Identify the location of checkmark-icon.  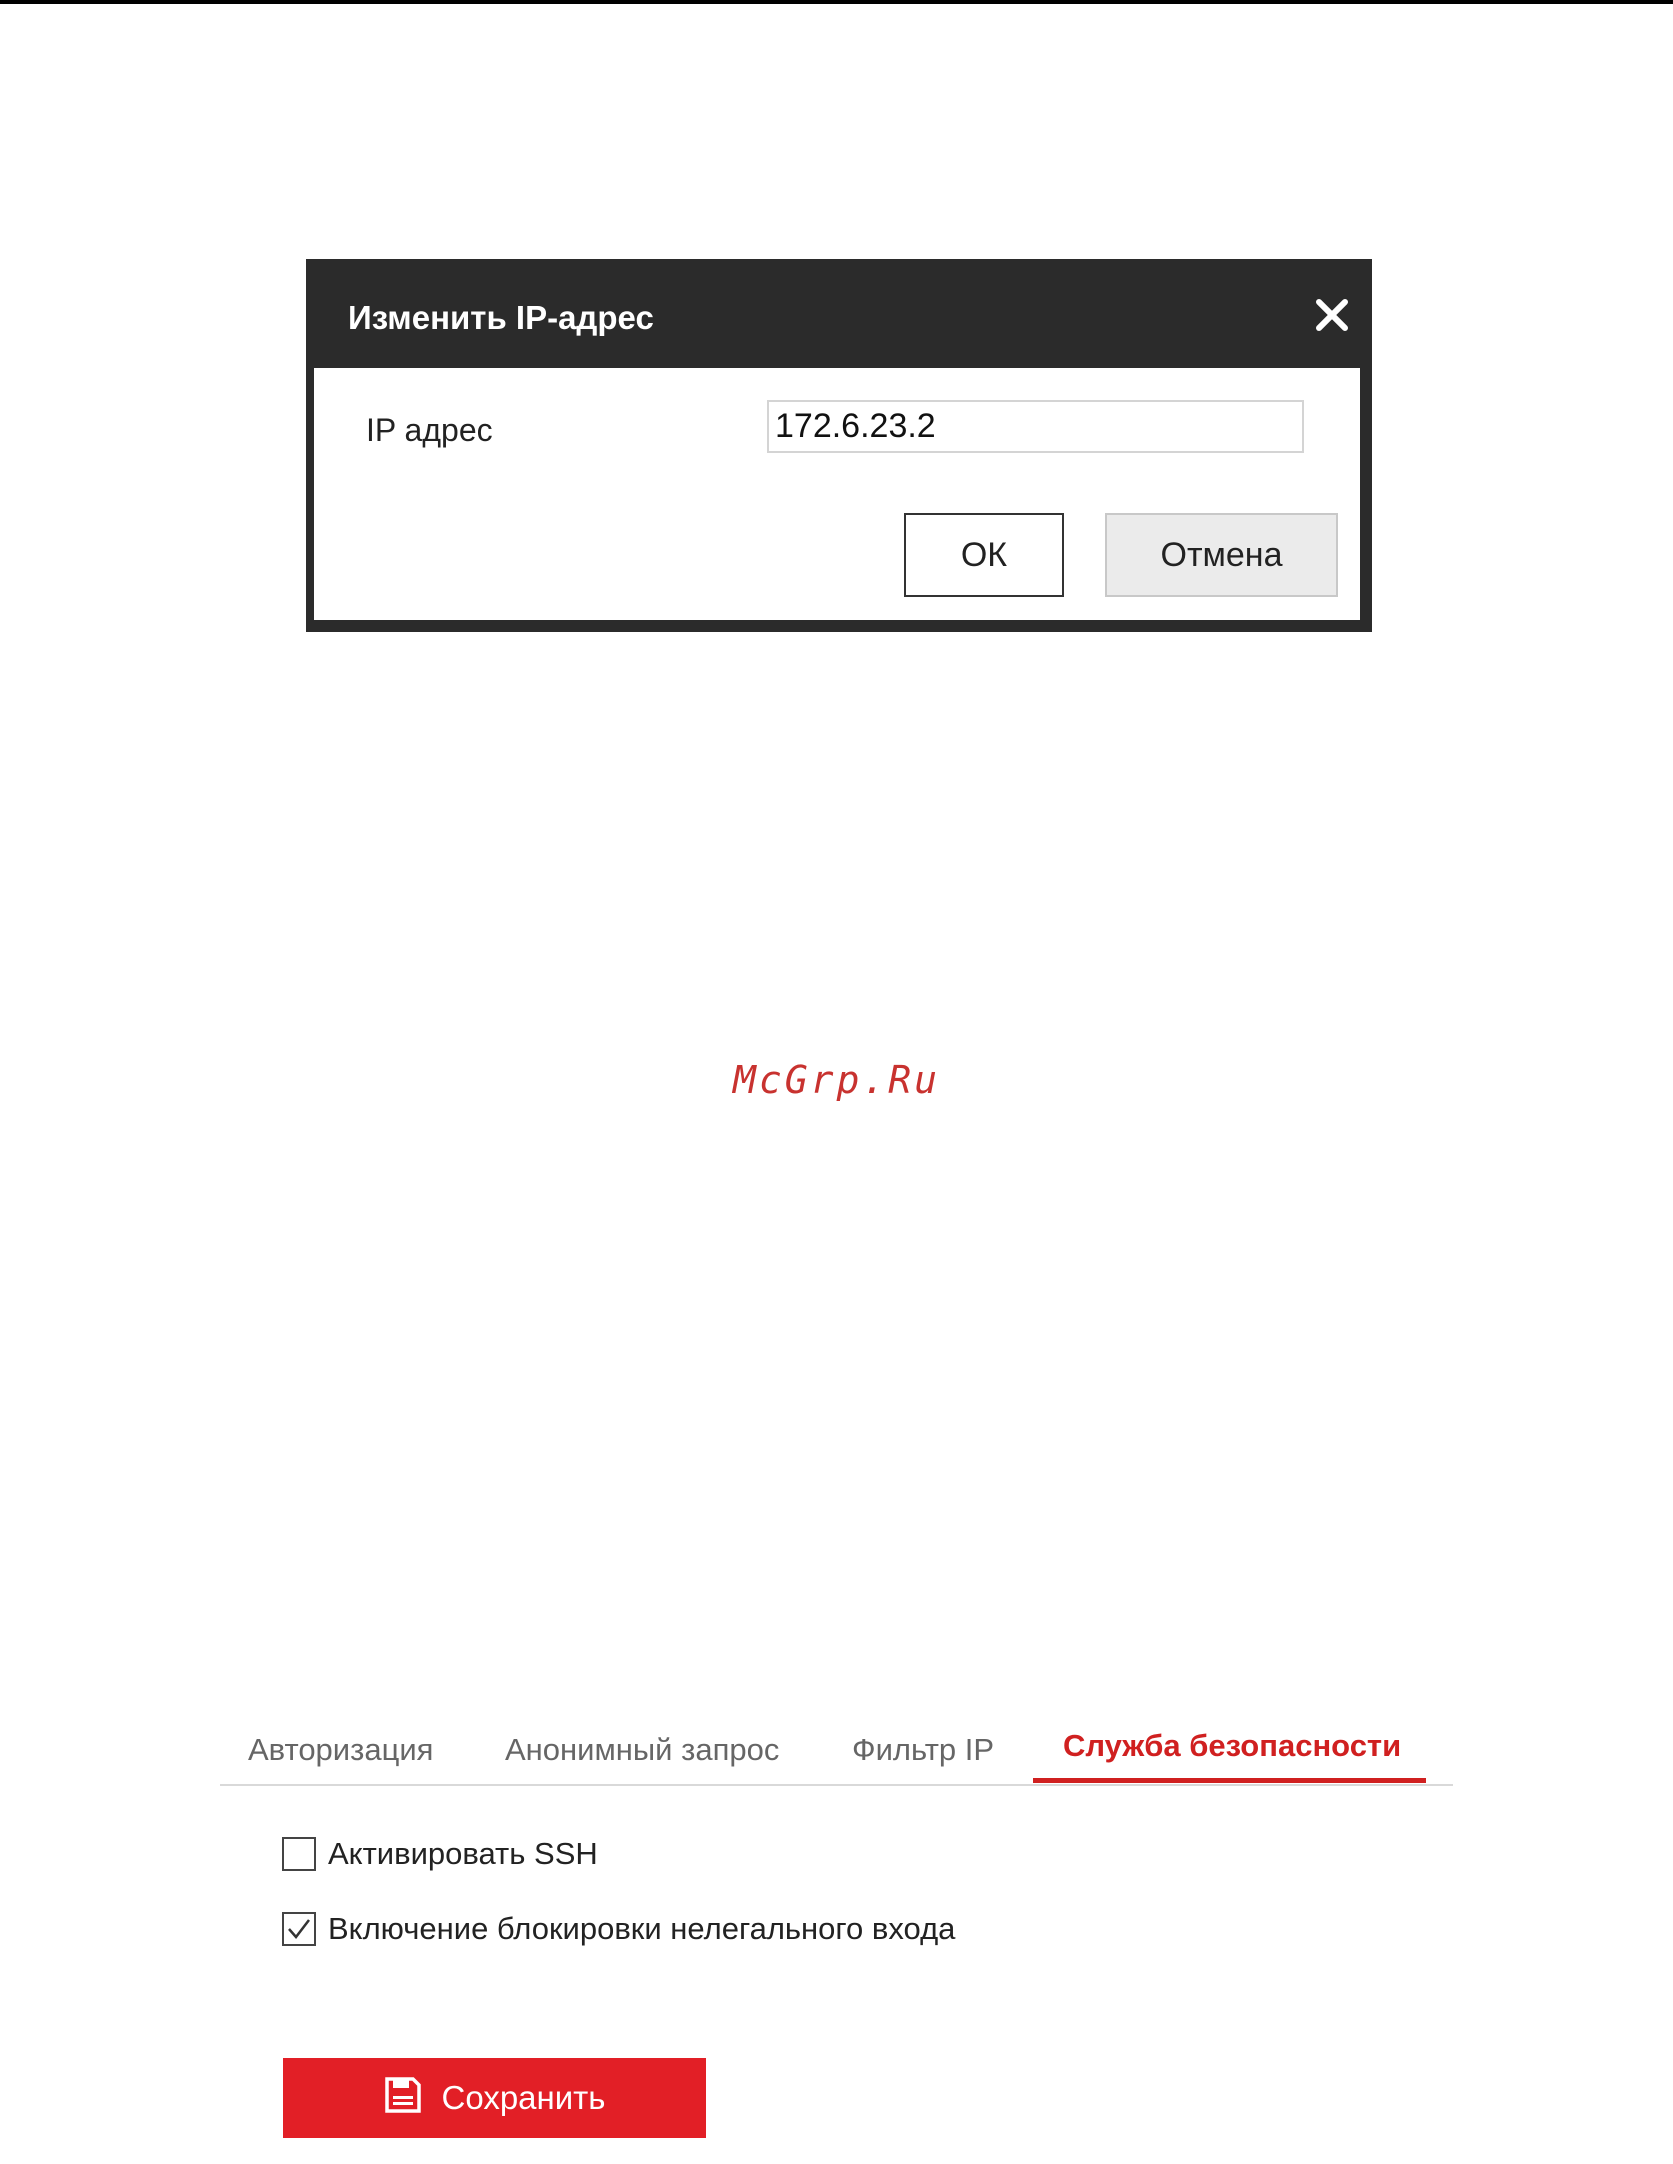
(299, 1929).